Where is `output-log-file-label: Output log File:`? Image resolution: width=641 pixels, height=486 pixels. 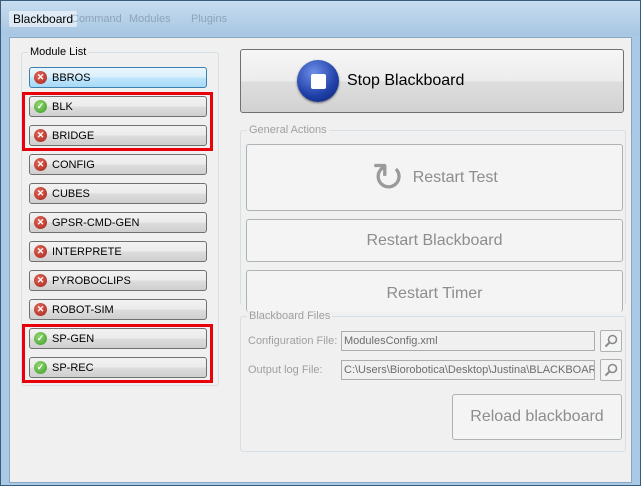 output-log-file-label: Output log File: is located at coordinates (285, 370).